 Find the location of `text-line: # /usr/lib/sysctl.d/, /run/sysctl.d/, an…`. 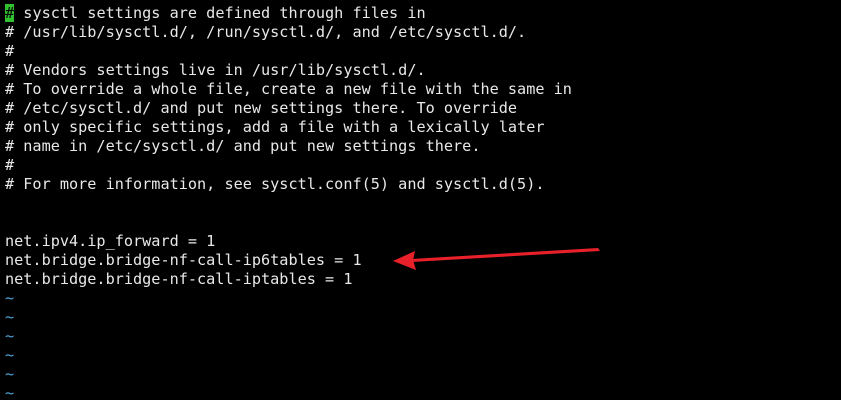

text-line: # /usr/lib/sysctl.d/, /run/sysctl.d/, an… is located at coordinates (266, 32).